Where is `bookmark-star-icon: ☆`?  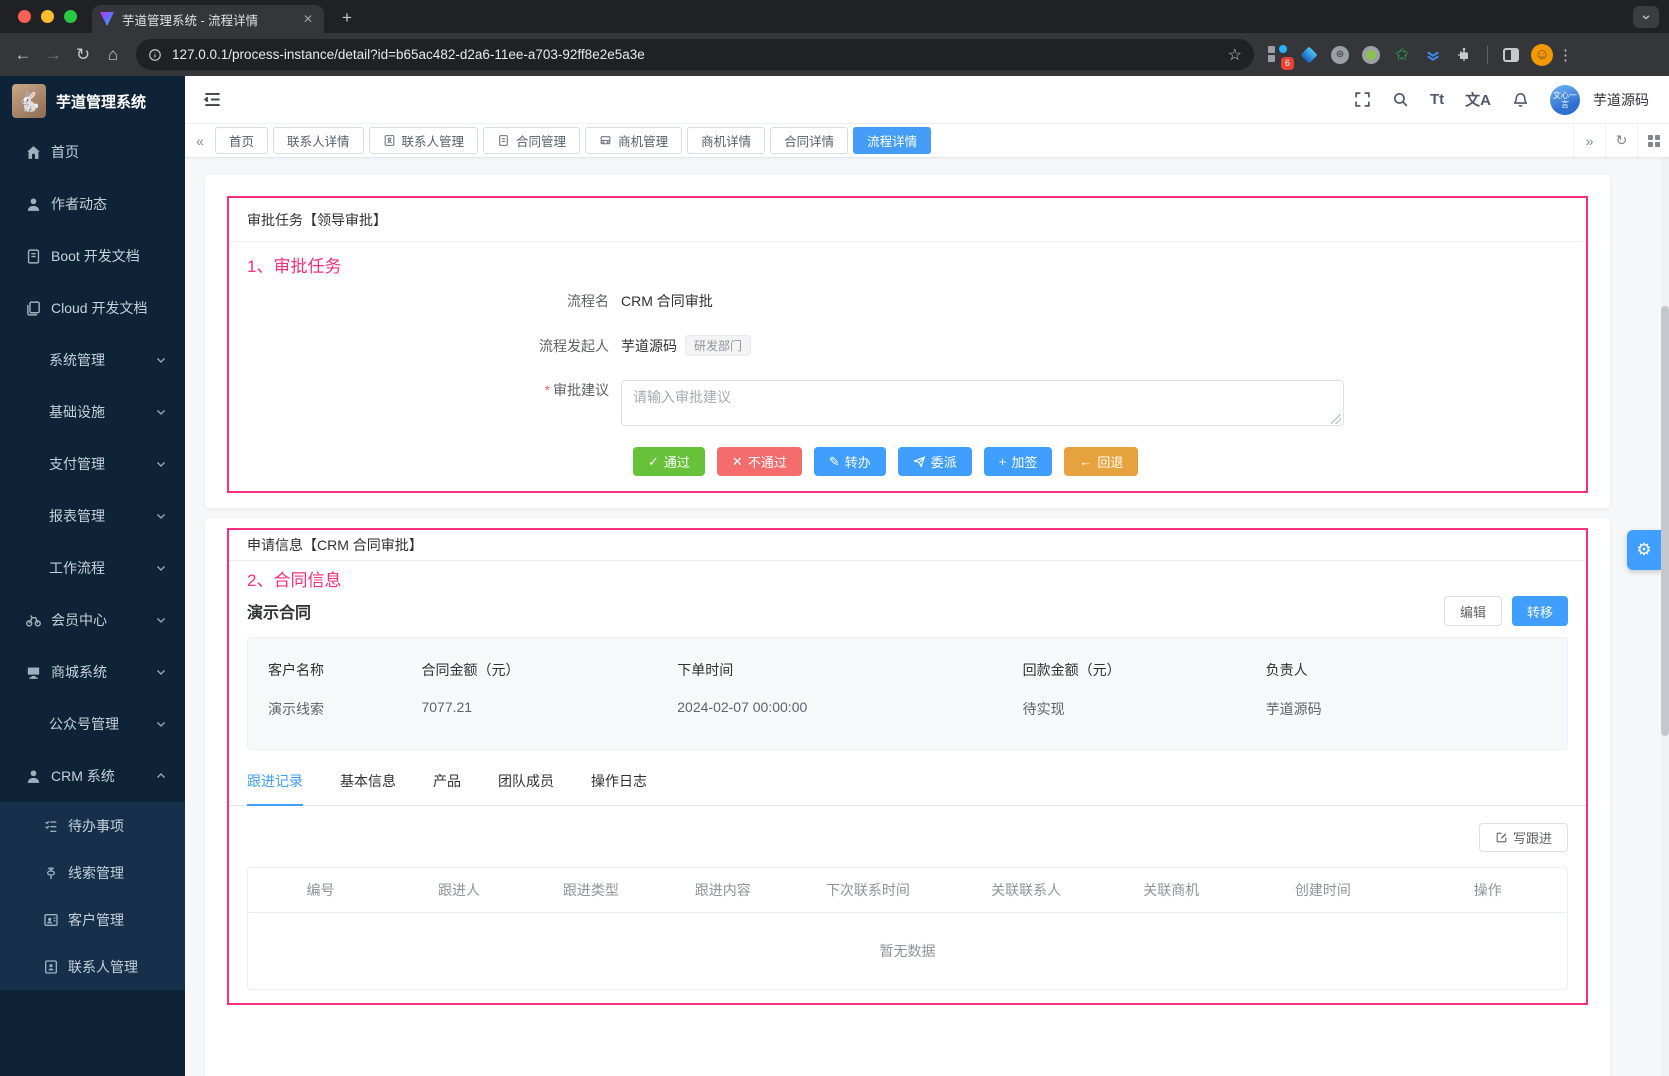 bookmark-star-icon: ☆ is located at coordinates (1235, 55).